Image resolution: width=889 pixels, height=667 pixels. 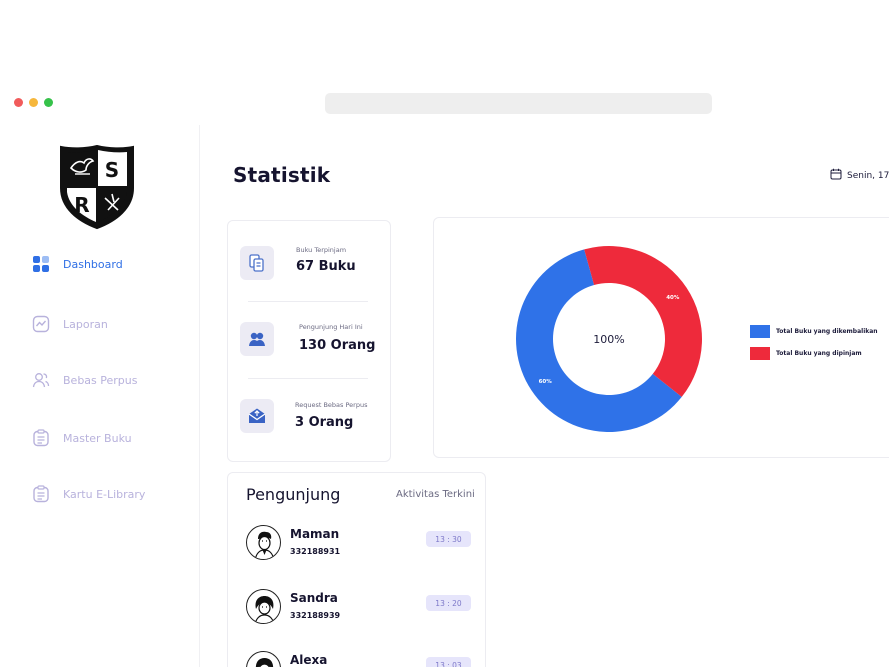 What do you see at coordinates (819, 353) in the screenshot?
I see `legend-label: Total Buku yang dipinjam` at bounding box center [819, 353].